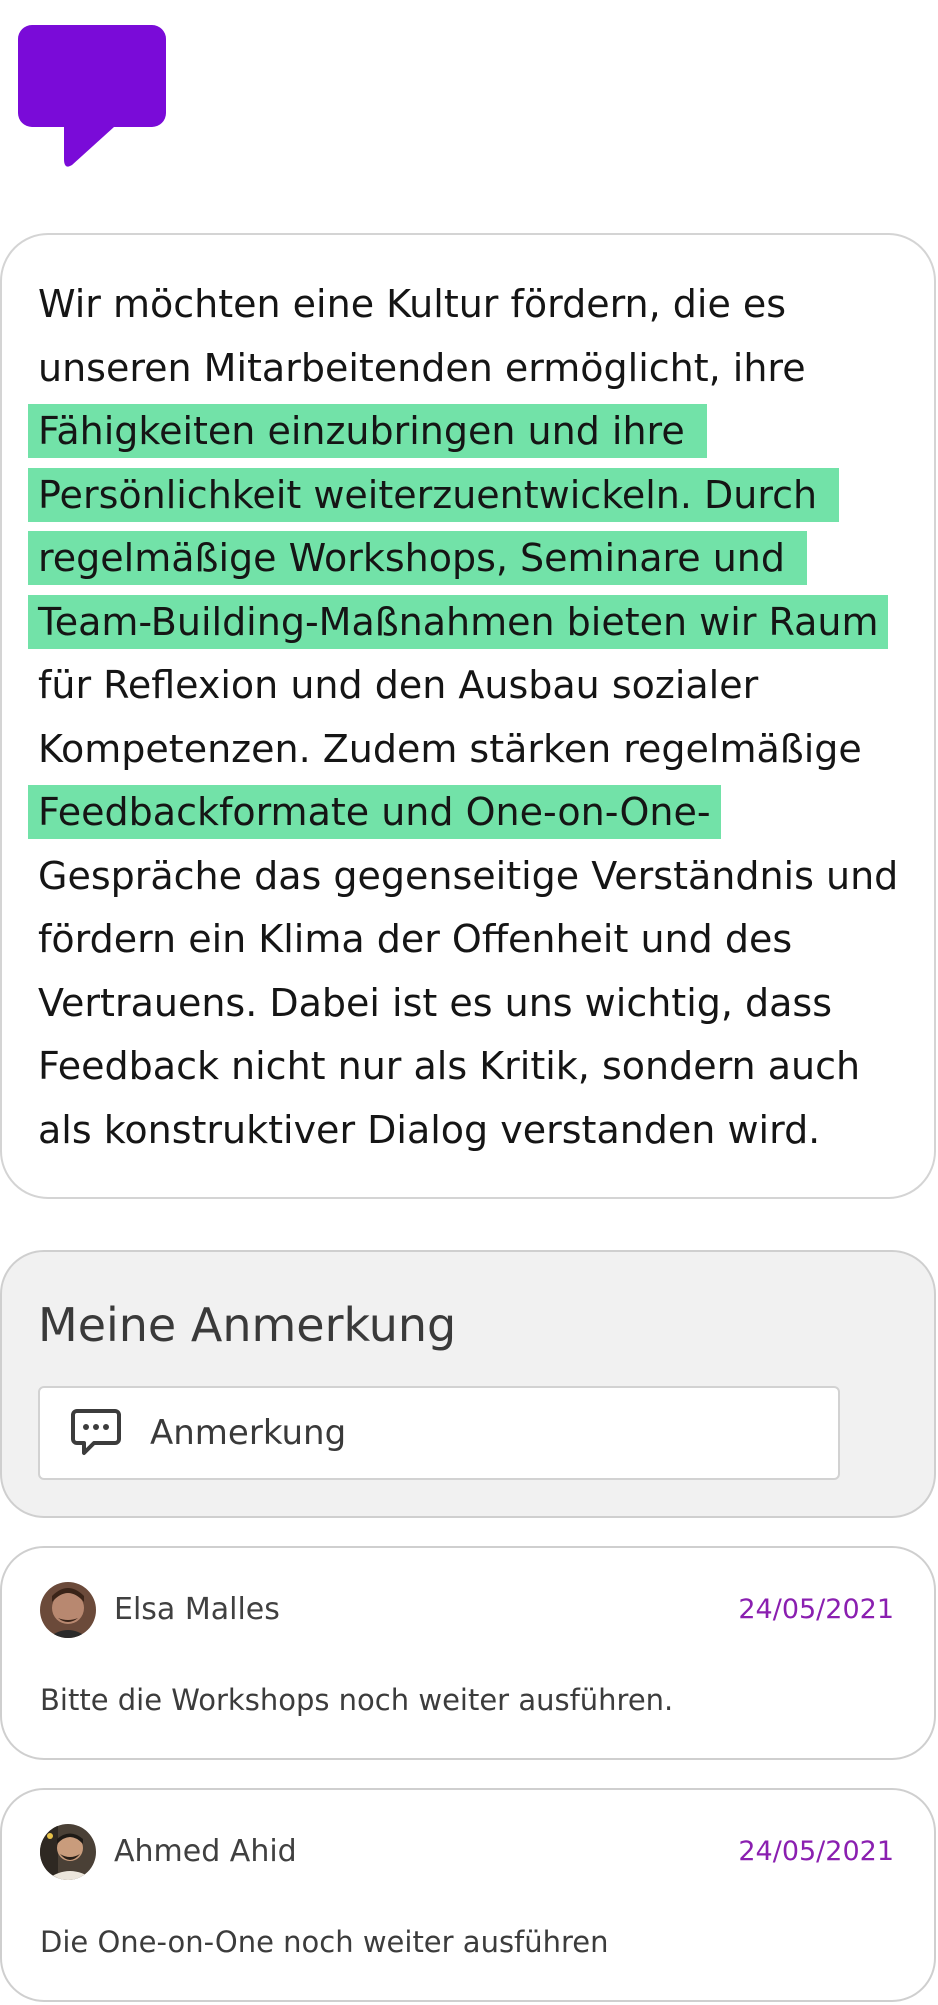 This screenshot has height=2005, width=938. I want to click on article-line: Kompetenzen. Zudem stärken regelmäßige, so click(473, 750).